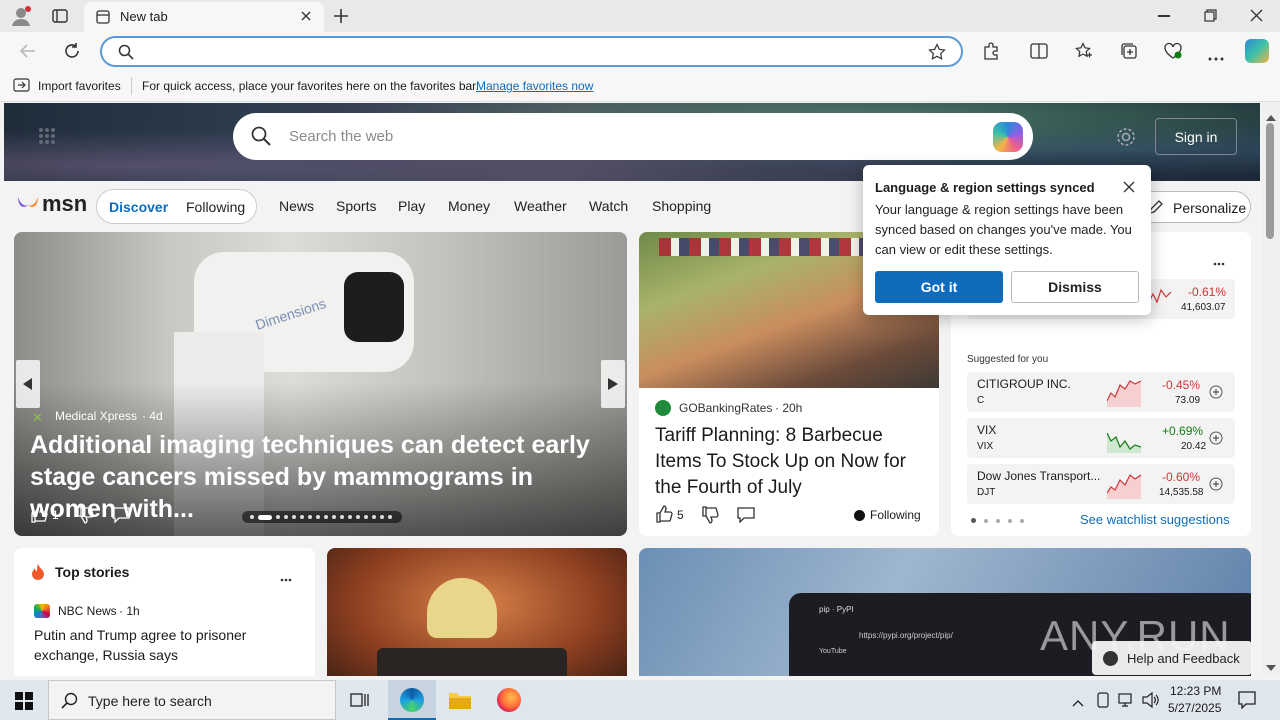  I want to click on address-bar, so click(531, 51).